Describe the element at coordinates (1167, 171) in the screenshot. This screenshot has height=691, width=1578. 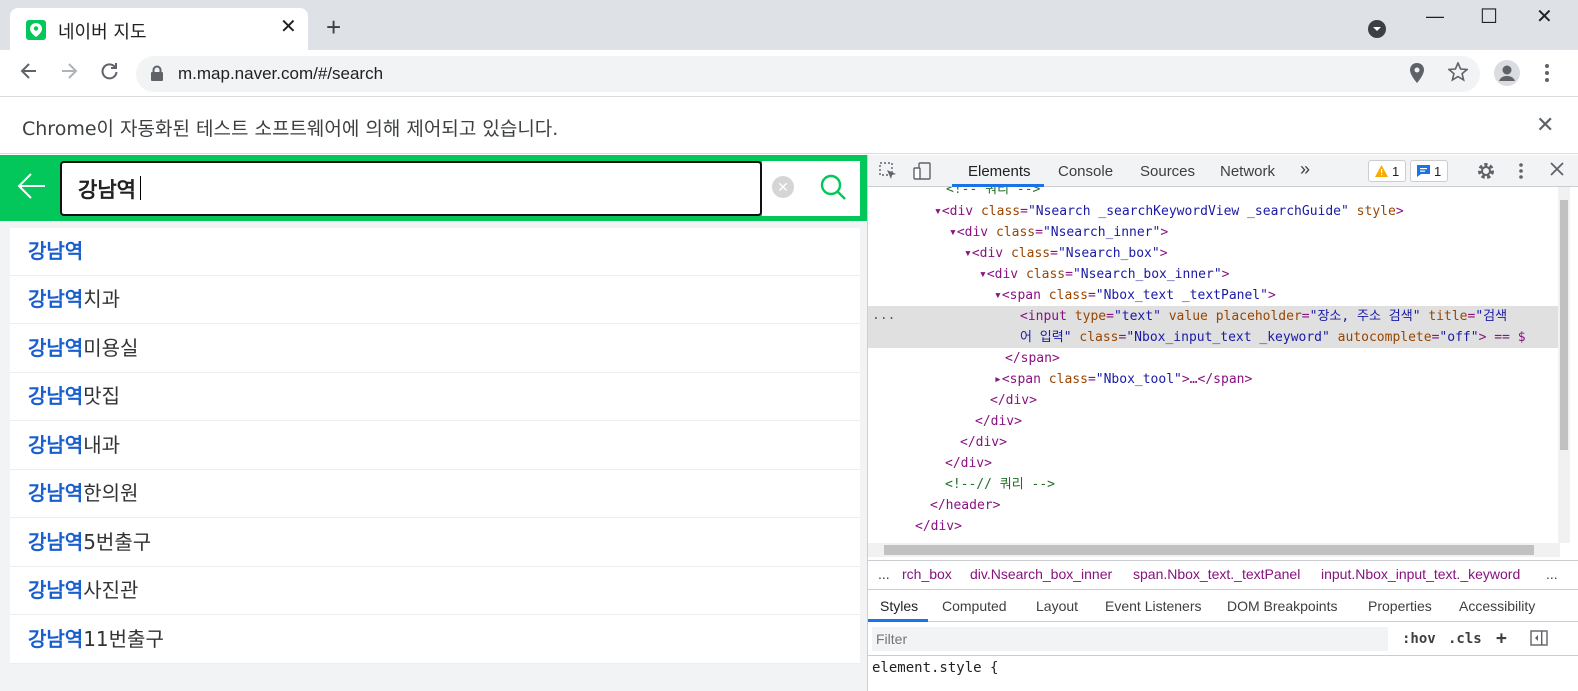
I see `tab-sources: Sources` at that location.